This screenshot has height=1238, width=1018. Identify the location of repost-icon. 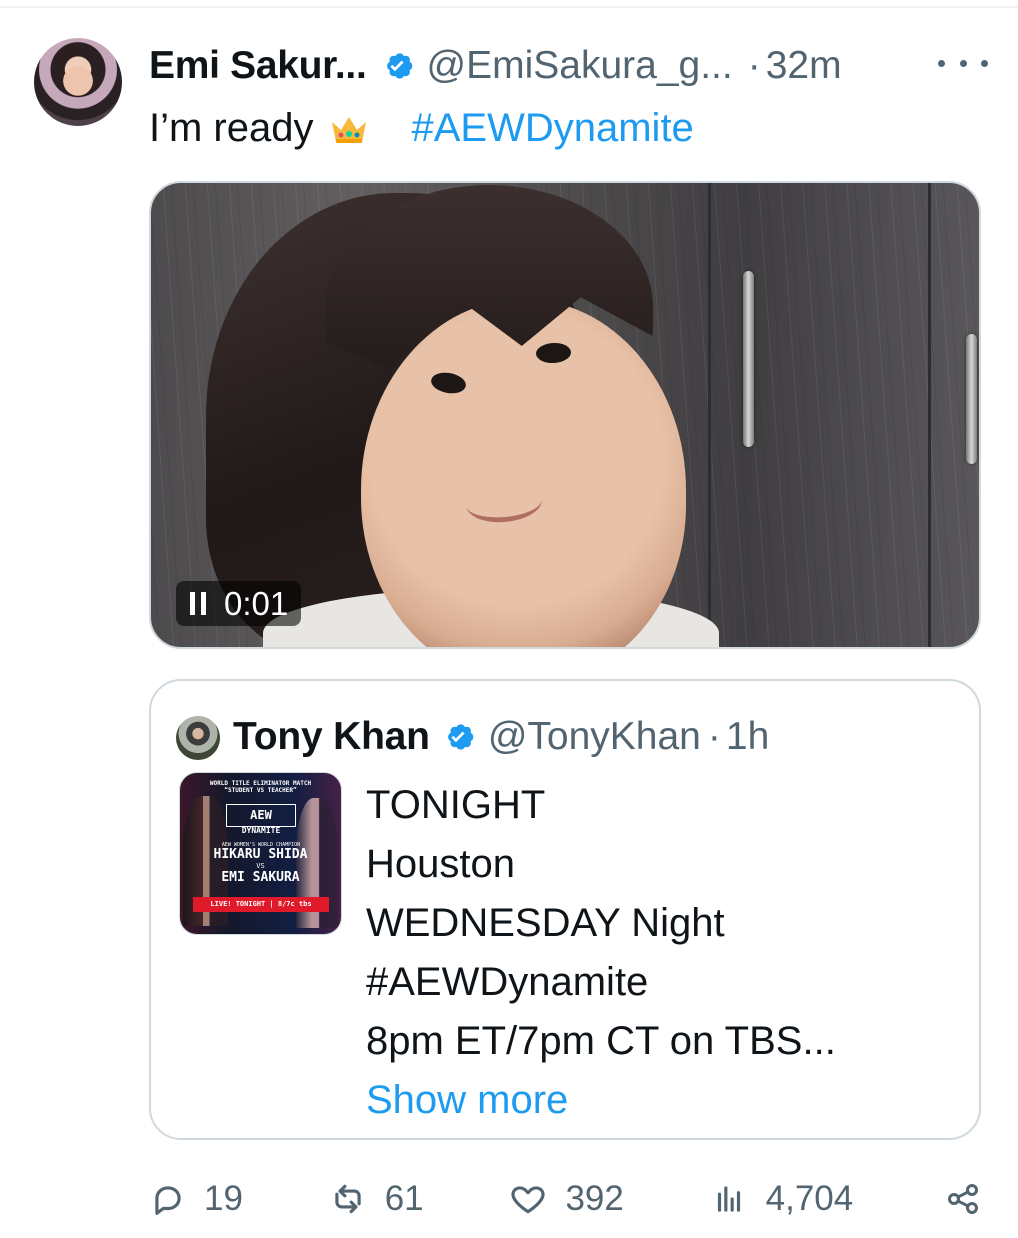
(348, 1199).